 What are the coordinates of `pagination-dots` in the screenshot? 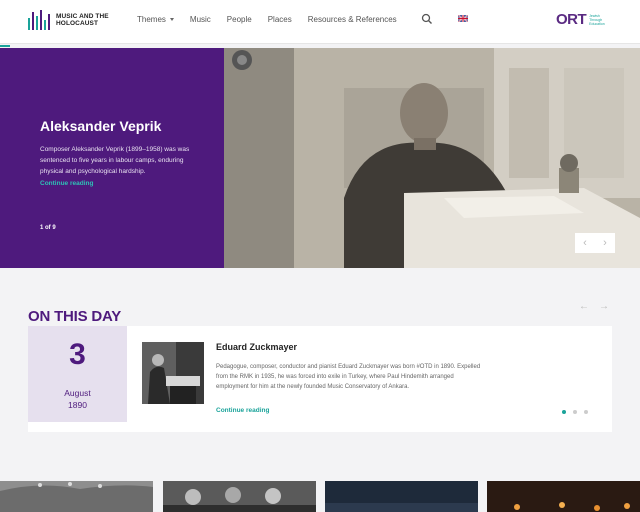 It's located at (575, 412).